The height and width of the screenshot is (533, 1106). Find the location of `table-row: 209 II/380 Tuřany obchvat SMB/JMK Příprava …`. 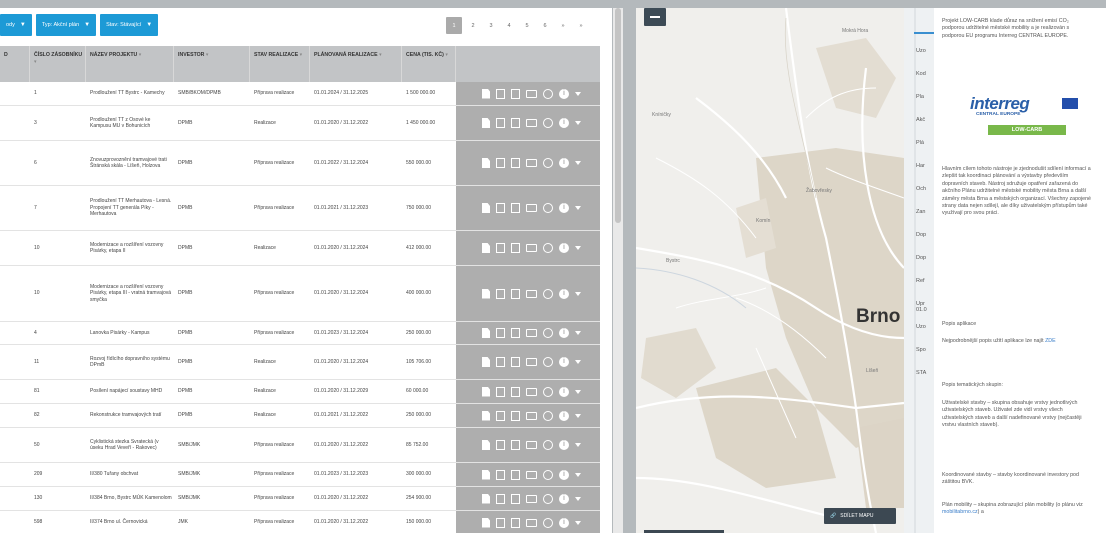

table-row: 209 II/380 Tuřany obchvat SMB/JMK Příprava … is located at coordinates (300, 475).